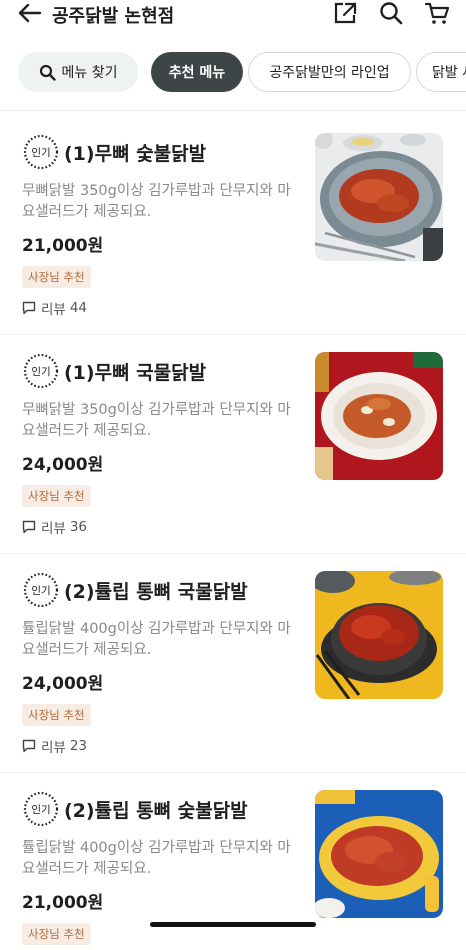 The image size is (466, 950). I want to click on menu-search-label: 메뉴 찾기, so click(89, 73).